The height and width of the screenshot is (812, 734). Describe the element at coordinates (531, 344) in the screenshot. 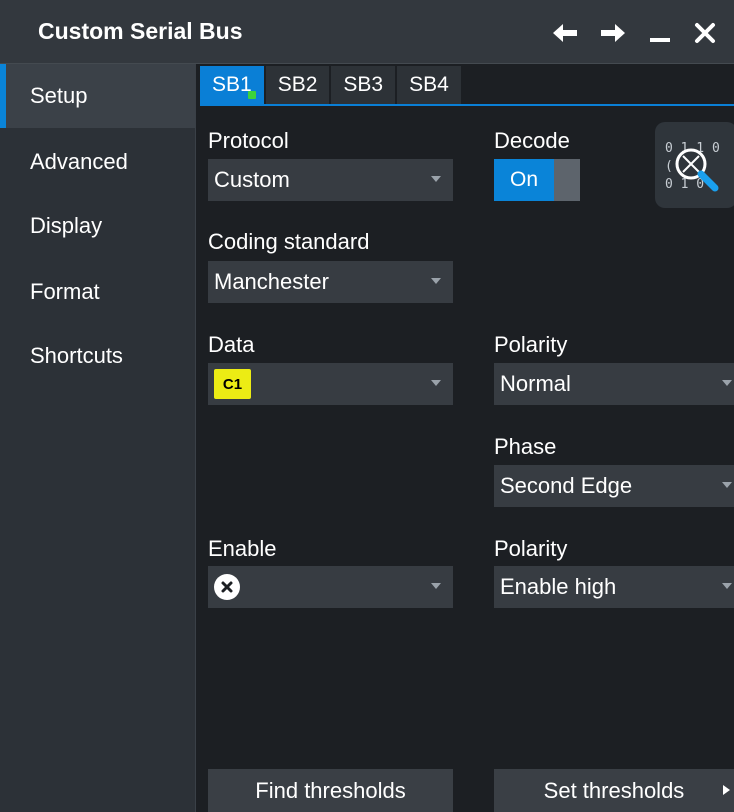

I see `polarity-label: Polarity` at that location.